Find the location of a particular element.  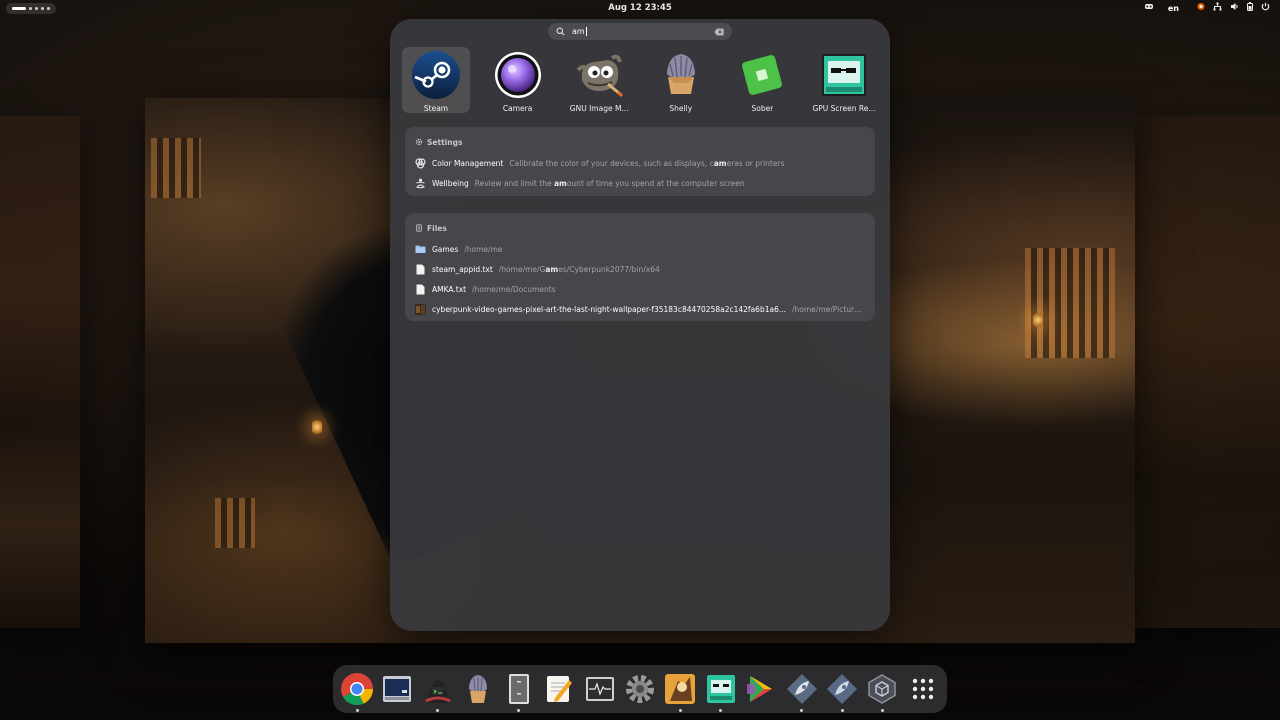

dock-system-monitor is located at coordinates (600, 689).